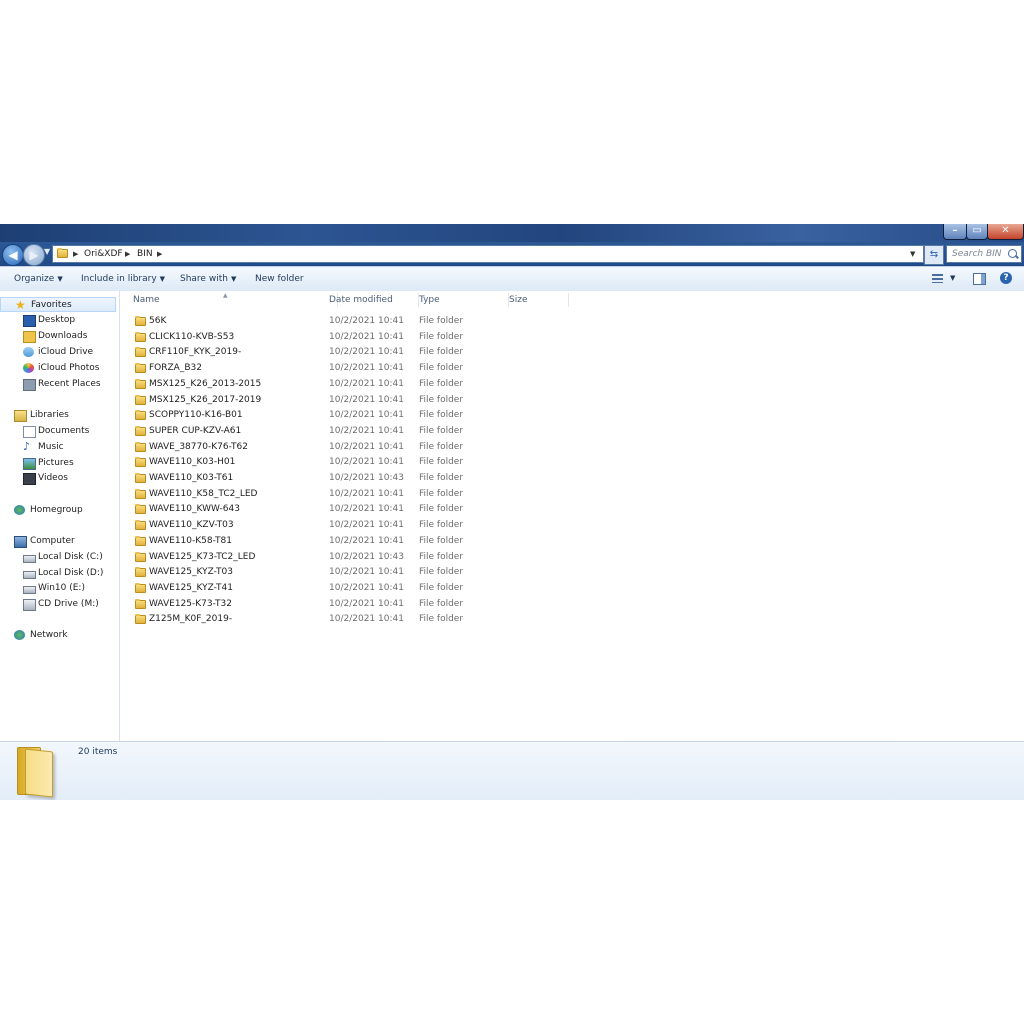  What do you see at coordinates (462, 300) in the screenshot?
I see `column-header-type: Type` at bounding box center [462, 300].